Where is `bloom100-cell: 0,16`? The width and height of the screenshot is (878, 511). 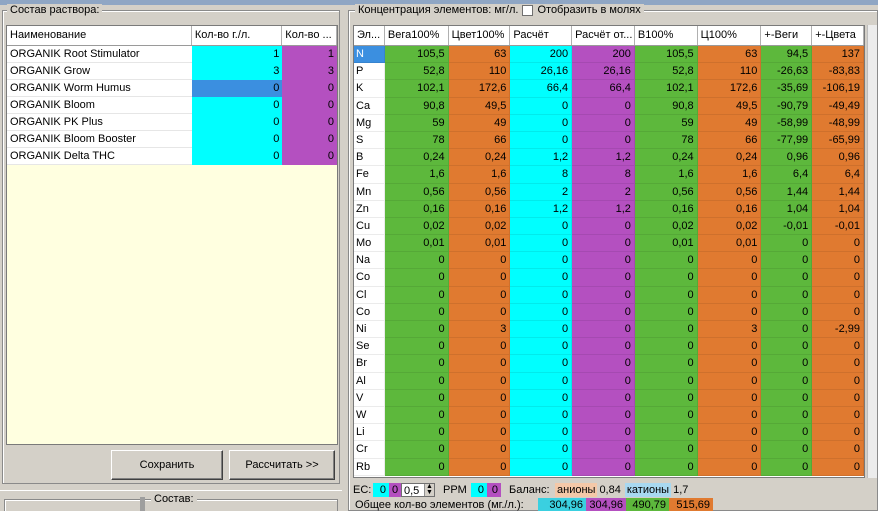
bloom100-cell: 0,16 is located at coordinates (479, 209).